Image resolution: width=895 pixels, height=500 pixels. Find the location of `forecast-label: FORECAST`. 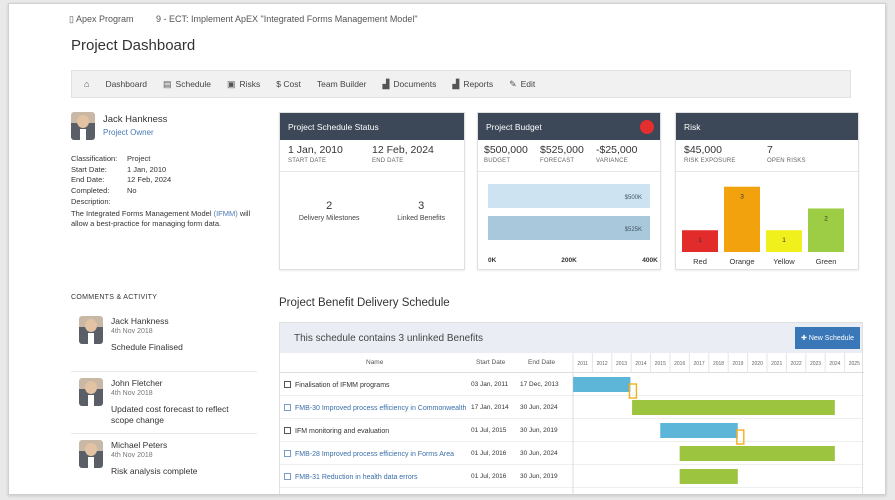

forecast-label: FORECAST is located at coordinates (557, 161).